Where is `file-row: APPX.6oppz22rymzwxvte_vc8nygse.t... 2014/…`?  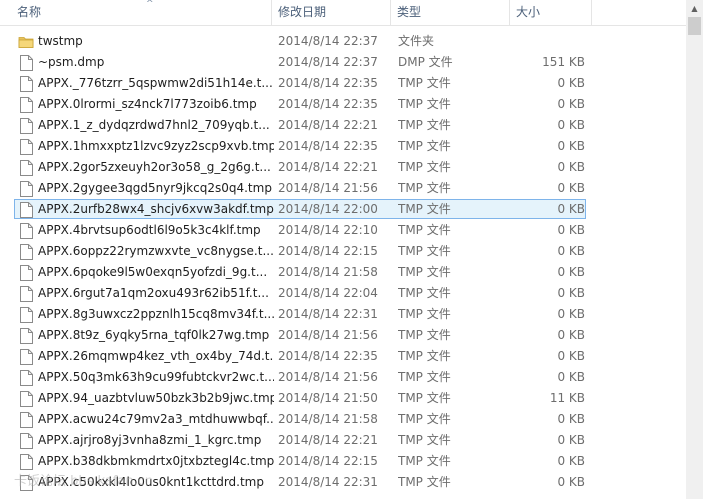 file-row: APPX.6oppz22rymzwxvte_vc8nygse.t... 2014/… is located at coordinates (300, 251).